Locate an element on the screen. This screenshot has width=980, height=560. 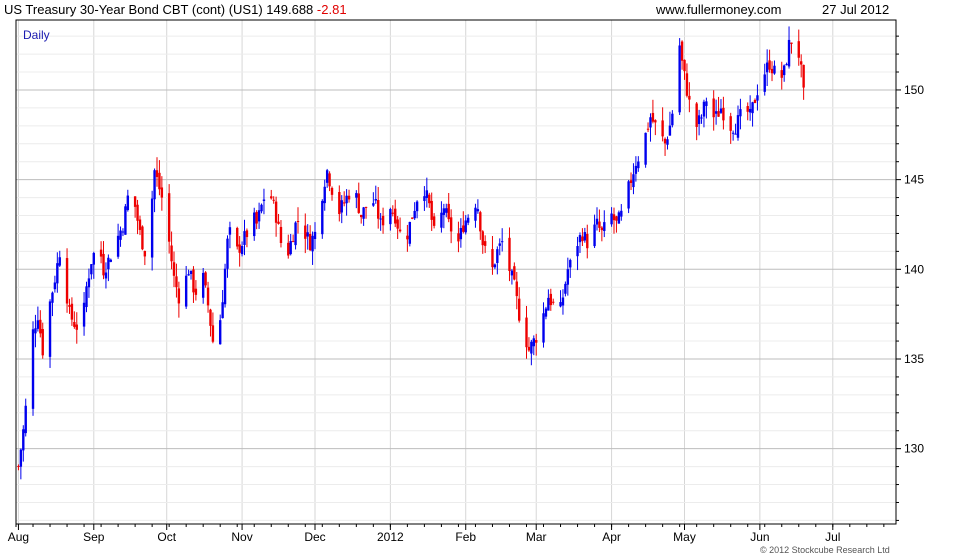
x-tick-label-5: 2012 is located at coordinates (390, 537).